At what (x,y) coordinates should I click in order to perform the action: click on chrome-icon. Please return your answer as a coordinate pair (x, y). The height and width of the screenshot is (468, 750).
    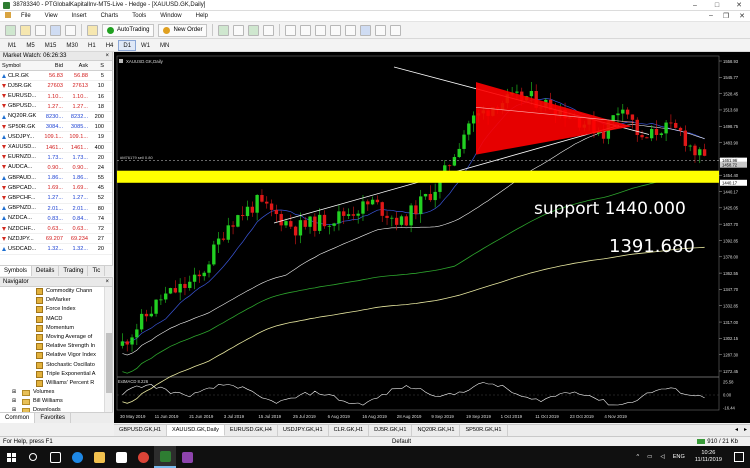
    Looking at the image, I should click on (143, 457).